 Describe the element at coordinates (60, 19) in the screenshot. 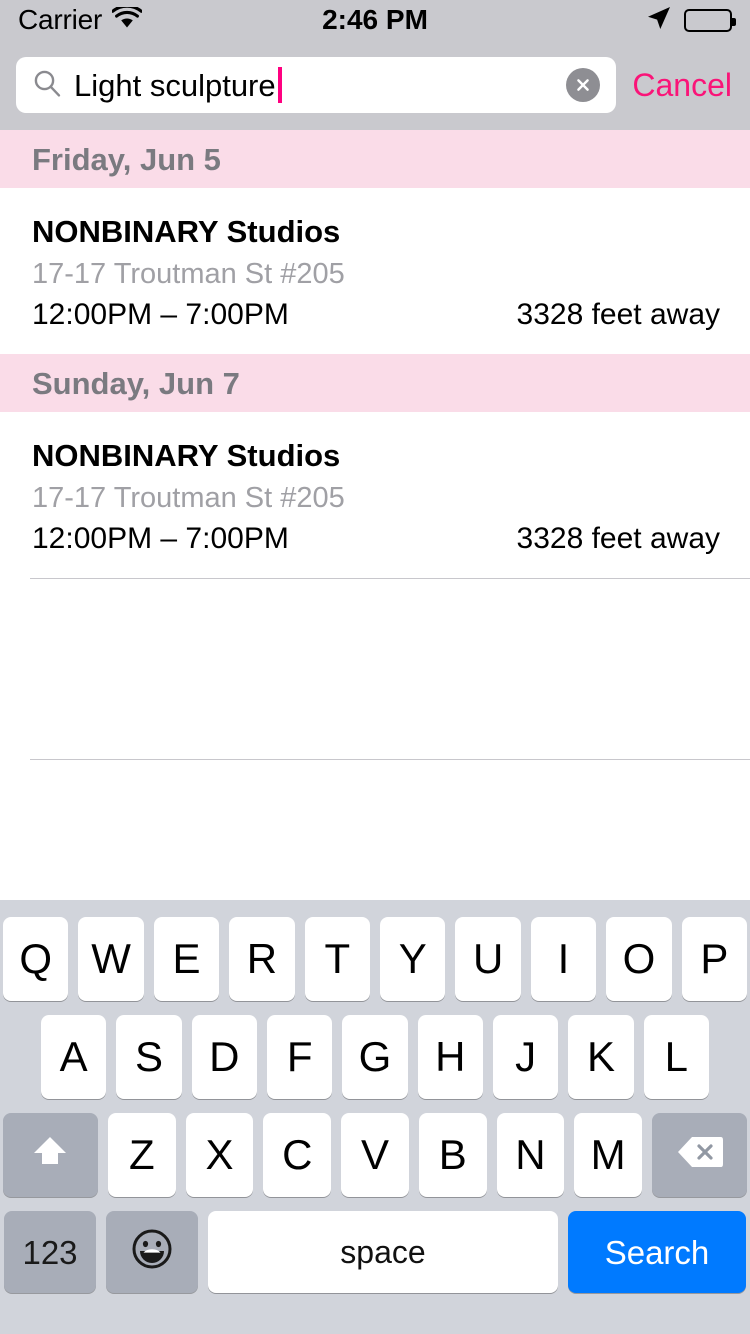

I see `carrier-label: Carrier` at that location.